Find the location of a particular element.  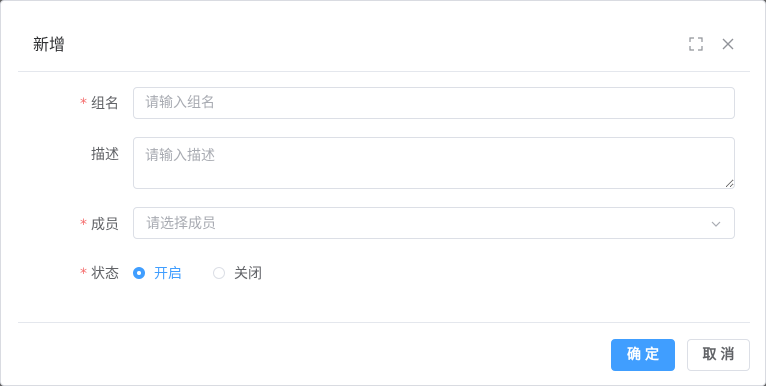

status-radio-on: 开启 is located at coordinates (160, 274).